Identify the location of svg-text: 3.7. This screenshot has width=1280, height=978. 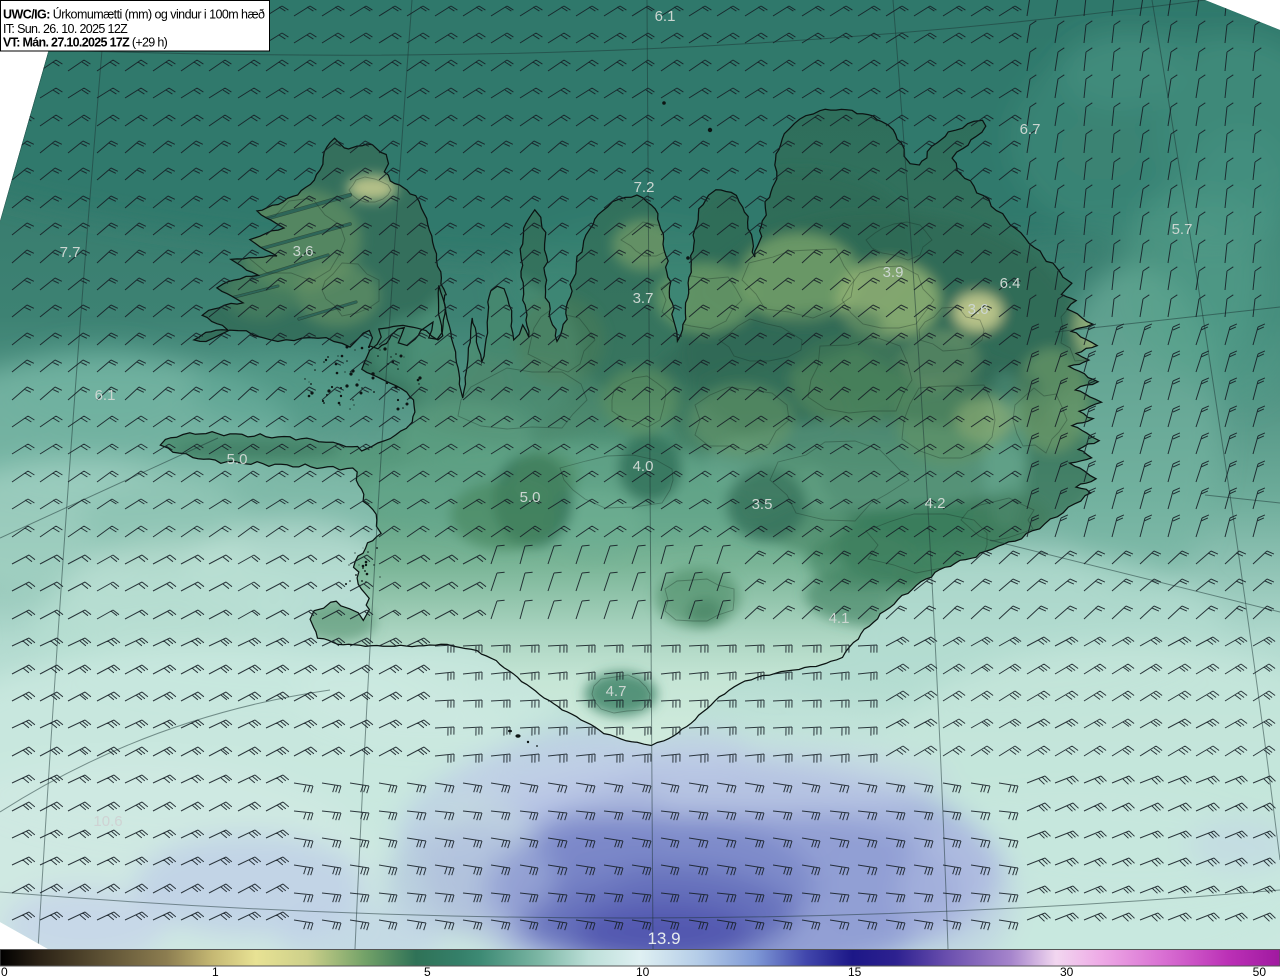
(643, 298).